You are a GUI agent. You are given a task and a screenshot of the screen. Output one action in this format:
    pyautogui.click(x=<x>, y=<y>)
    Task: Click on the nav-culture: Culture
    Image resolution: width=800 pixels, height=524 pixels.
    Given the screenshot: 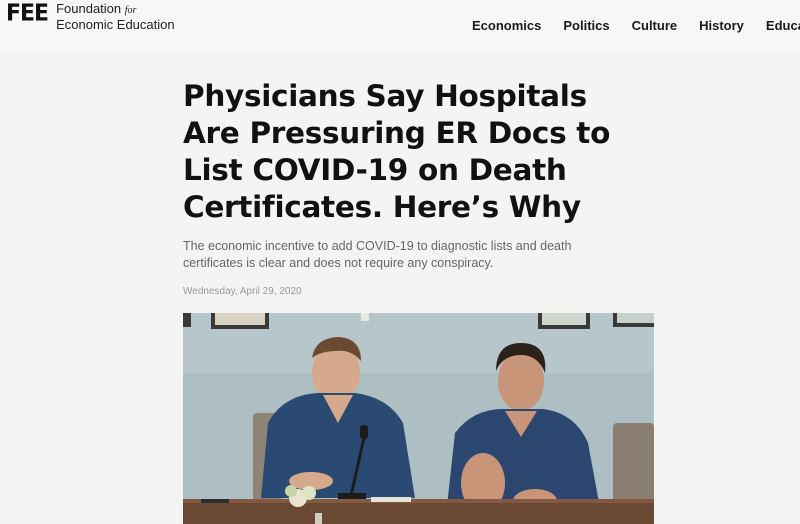 What is the action you would take?
    pyautogui.click(x=655, y=25)
    